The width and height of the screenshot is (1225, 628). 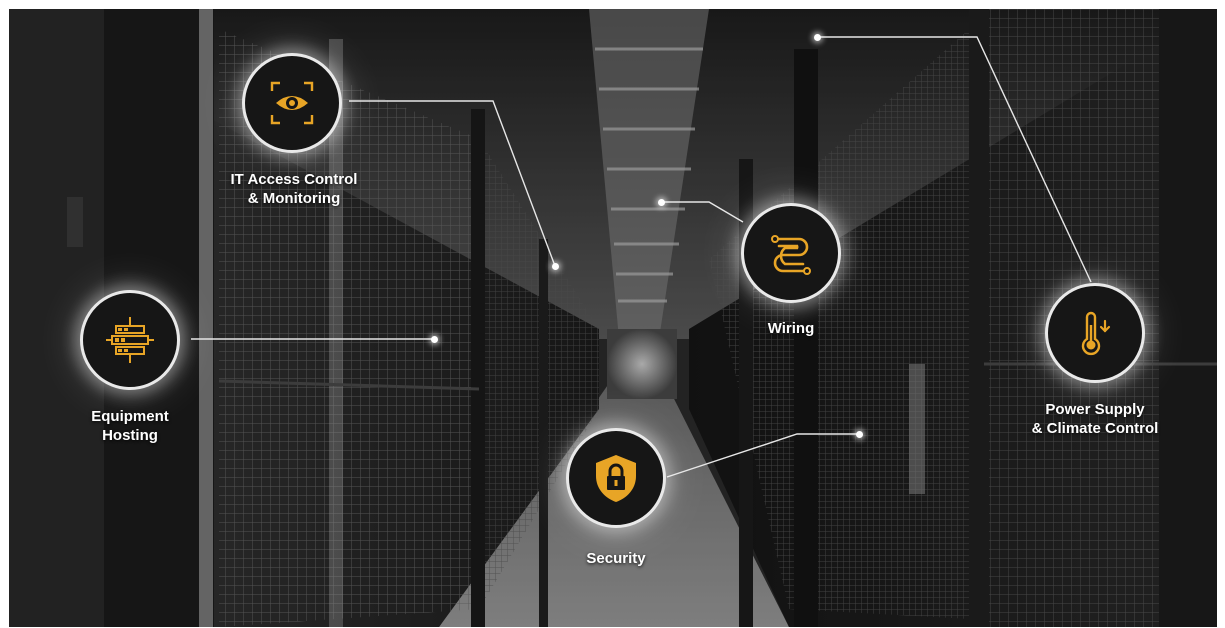 I want to click on eye-icon, so click(x=292, y=103).